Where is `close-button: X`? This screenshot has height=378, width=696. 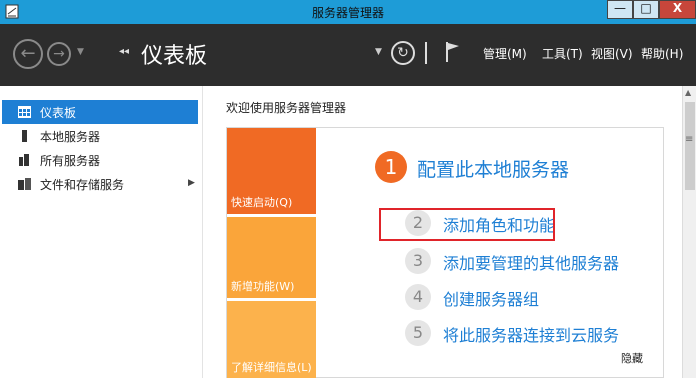 close-button: X is located at coordinates (677, 9).